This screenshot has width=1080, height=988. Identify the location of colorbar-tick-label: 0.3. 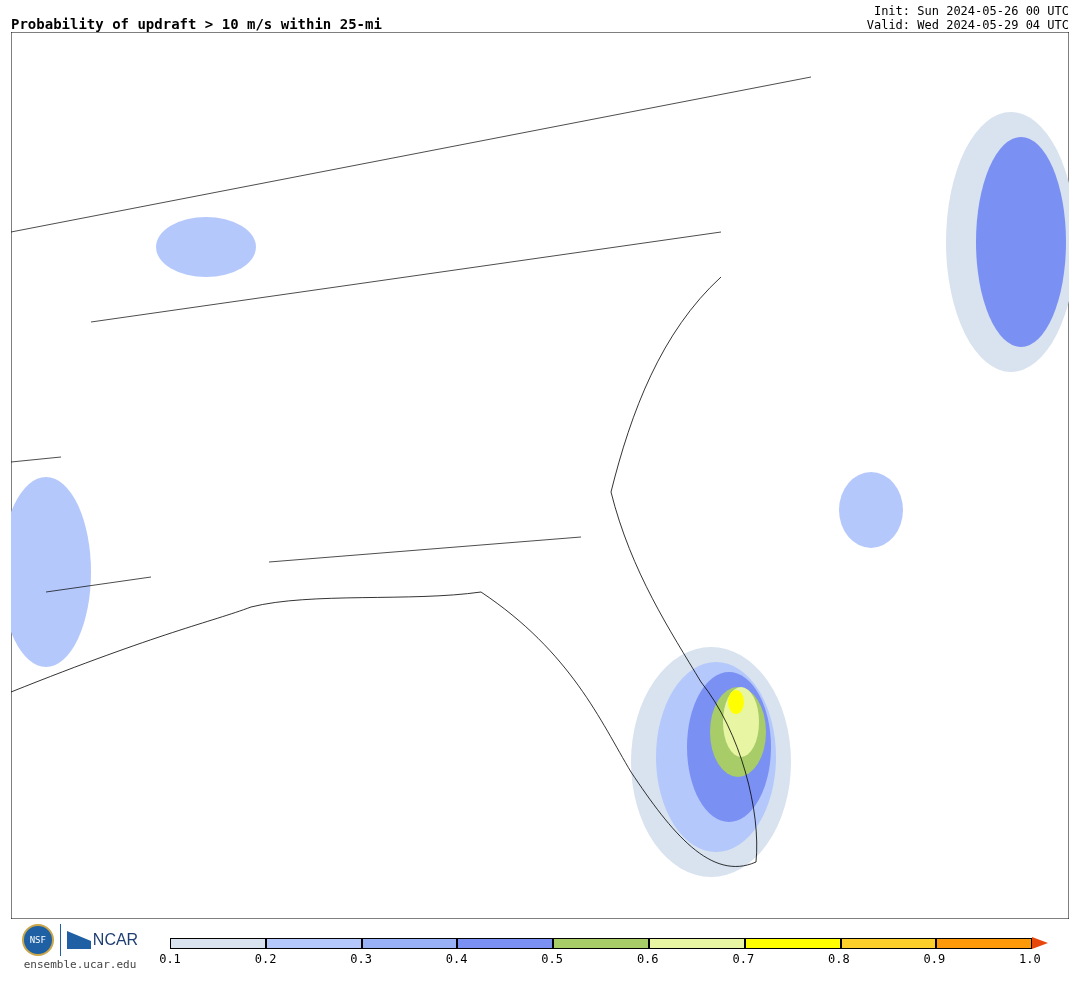
(361, 959).